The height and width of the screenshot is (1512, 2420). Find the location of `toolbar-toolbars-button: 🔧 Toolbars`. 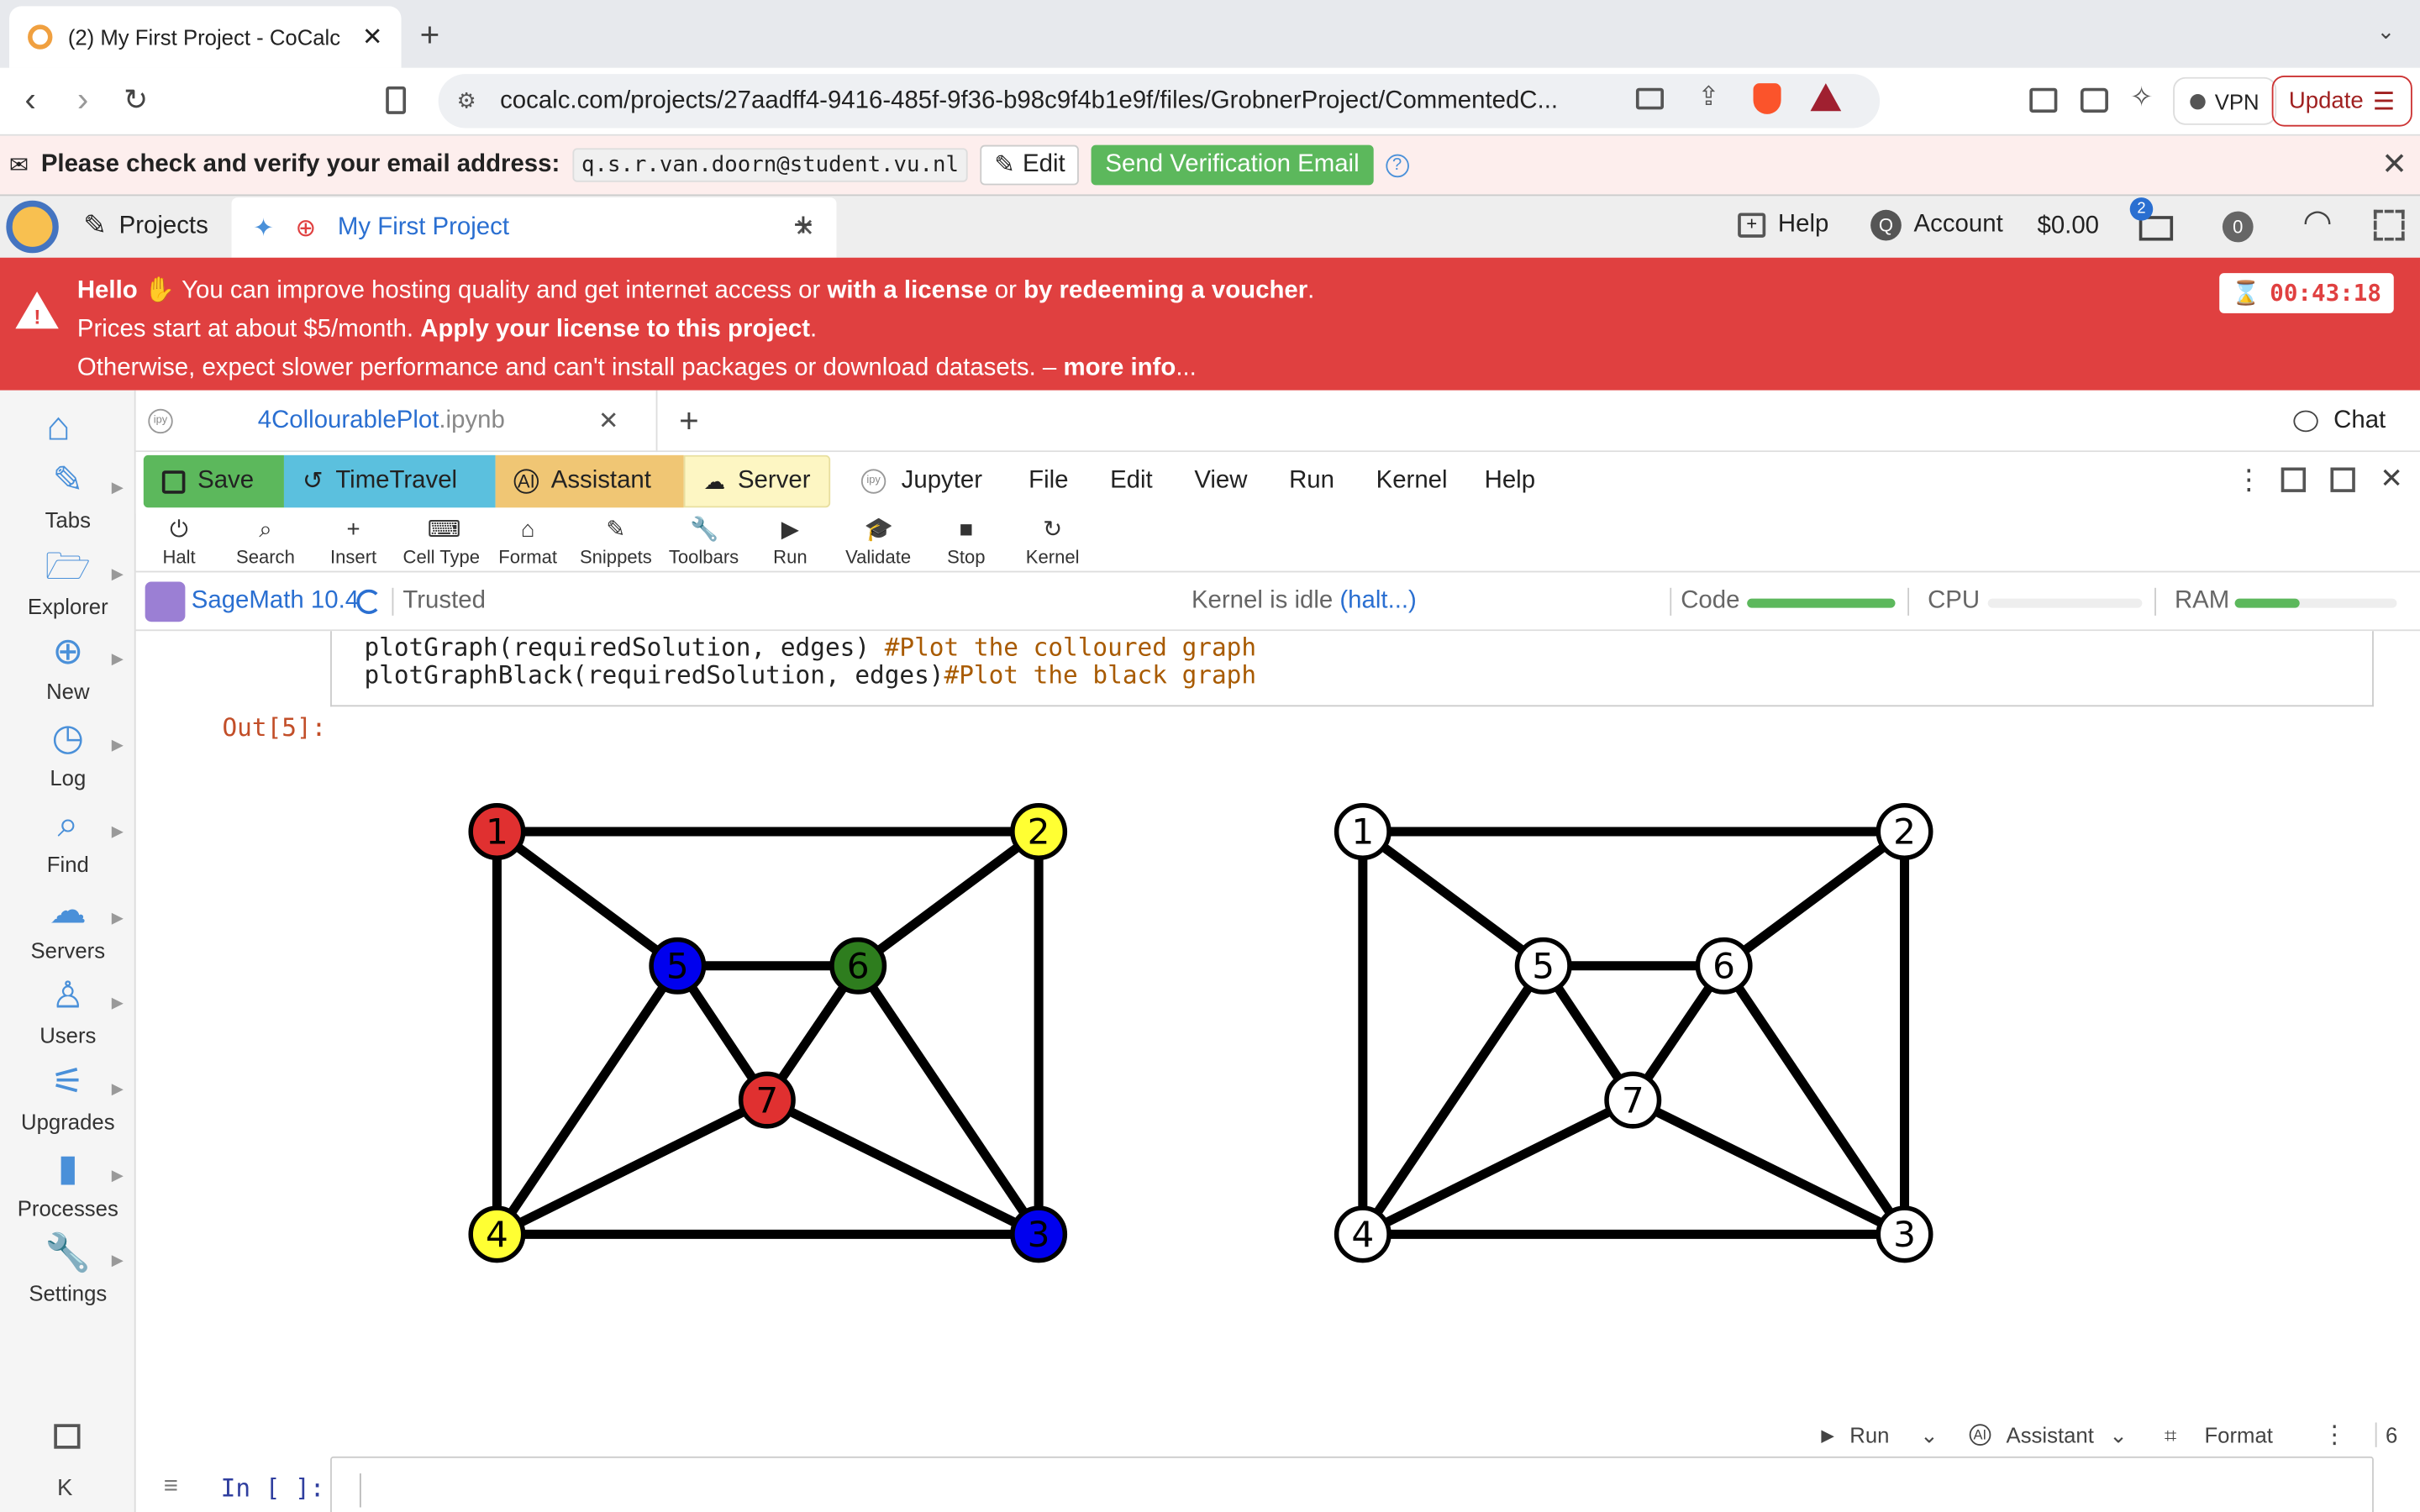

toolbar-toolbars-button: 🔧 Toolbars is located at coordinates (704, 541).